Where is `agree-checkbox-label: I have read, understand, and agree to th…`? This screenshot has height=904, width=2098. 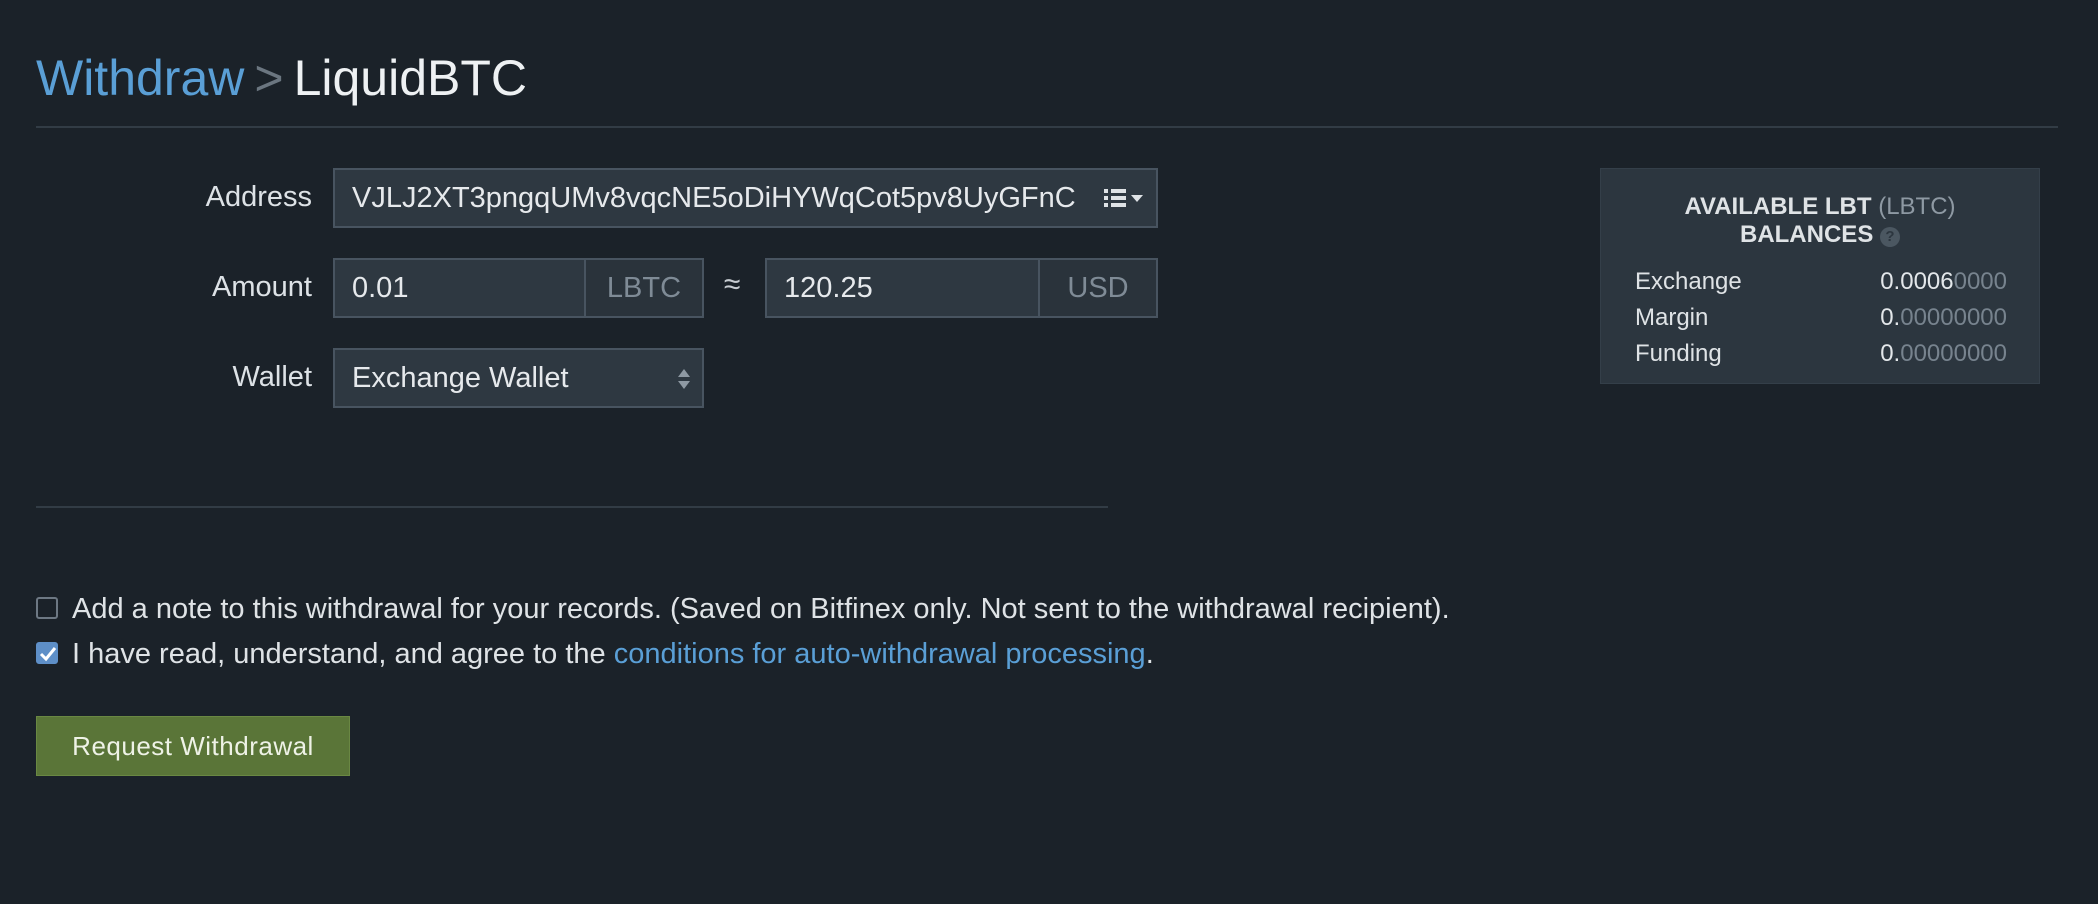
agree-checkbox-label: I have read, understand, and agree to th… is located at coordinates (613, 654).